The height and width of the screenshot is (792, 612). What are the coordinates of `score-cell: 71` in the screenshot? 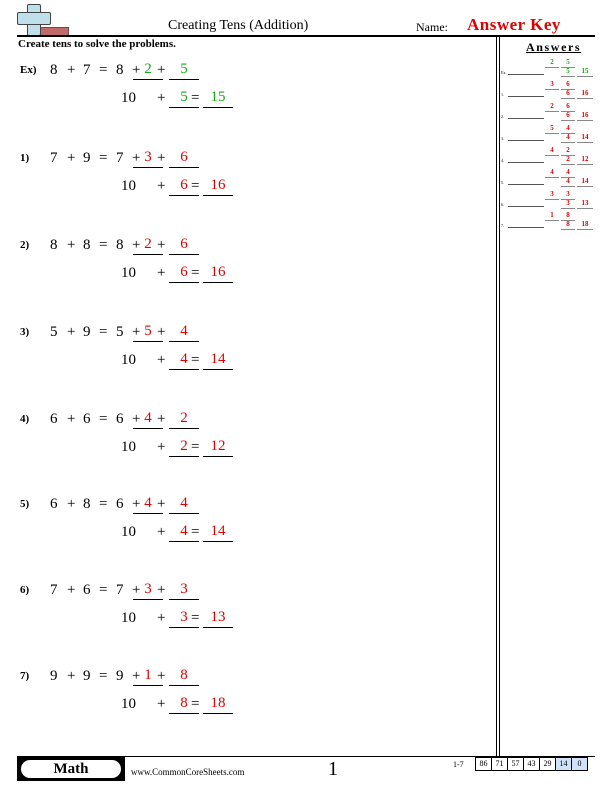 It's located at (499, 764).